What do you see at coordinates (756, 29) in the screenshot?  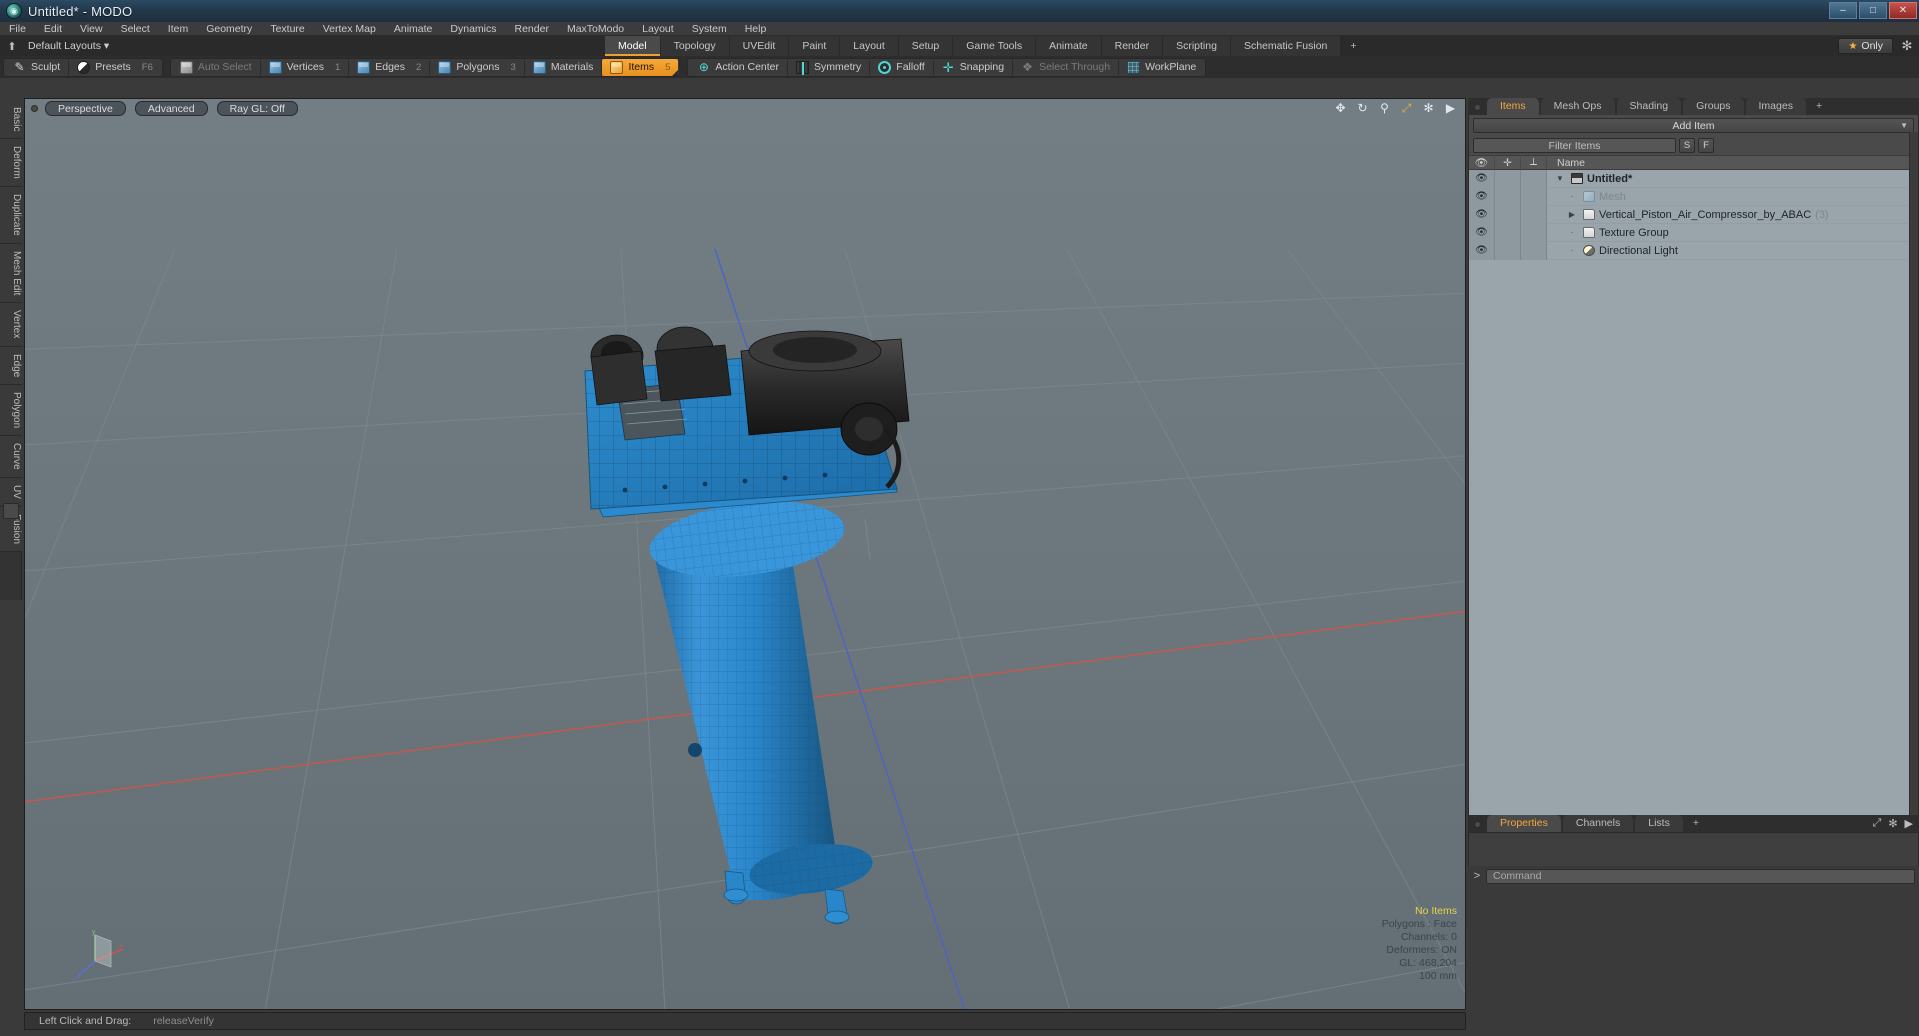 I see `menu-help: Help` at bounding box center [756, 29].